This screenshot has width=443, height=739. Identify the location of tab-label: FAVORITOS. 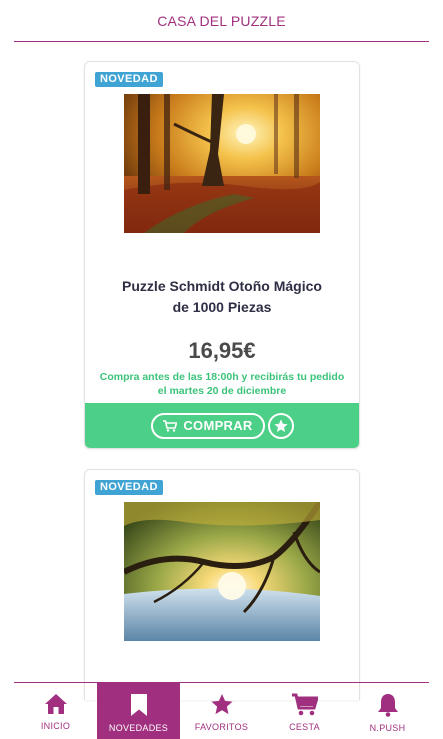
(221, 727).